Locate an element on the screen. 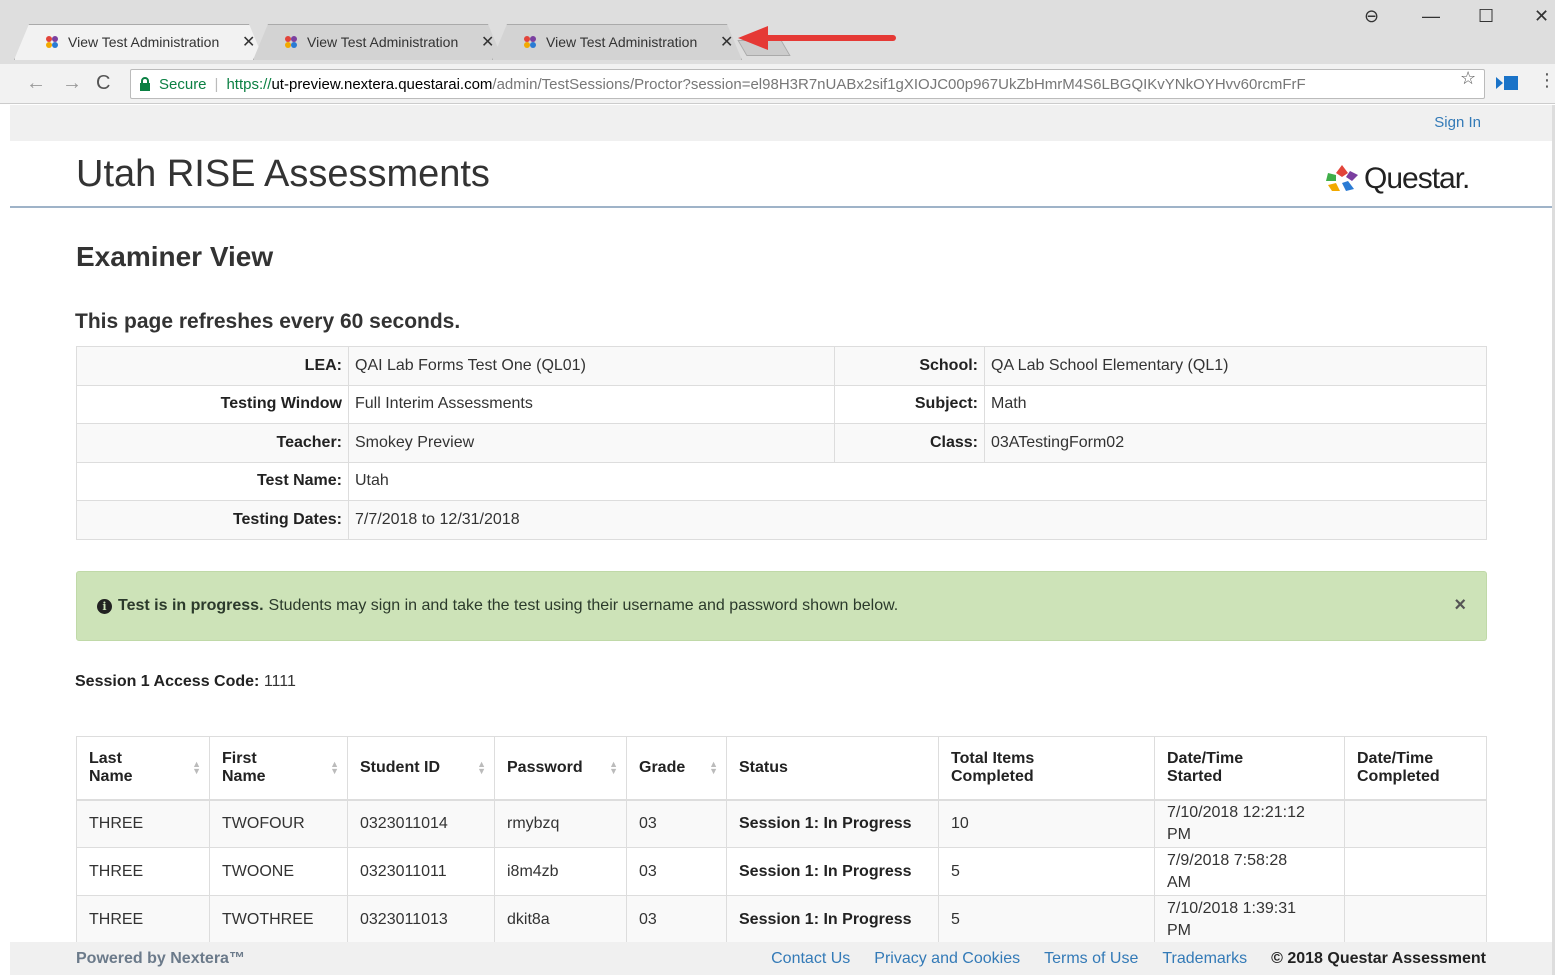 The width and height of the screenshot is (1555, 975). refresh-note: This page refreshes every 60 seconds. is located at coordinates (268, 321).